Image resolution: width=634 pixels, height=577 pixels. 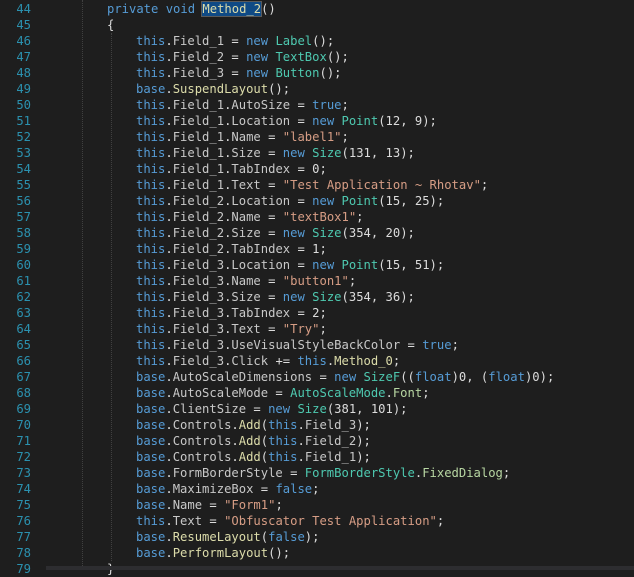 I want to click on code-line: 53 this.Field_1.Size = new Size(131, 13);, so click(x=317, y=153).